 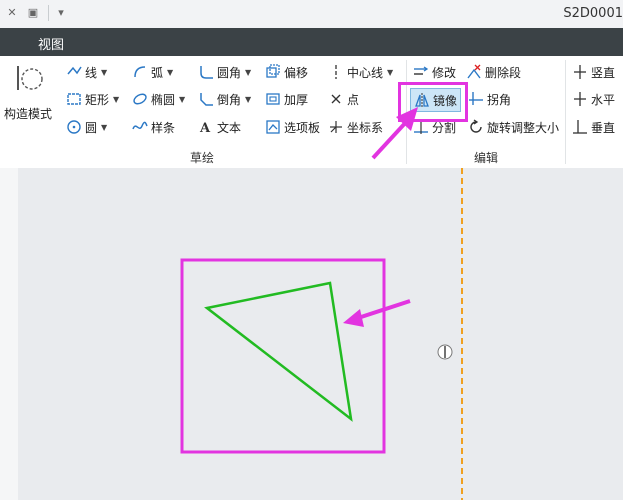 I want to click on vertical-constraint-tool: 竖直, so click(x=593, y=72).